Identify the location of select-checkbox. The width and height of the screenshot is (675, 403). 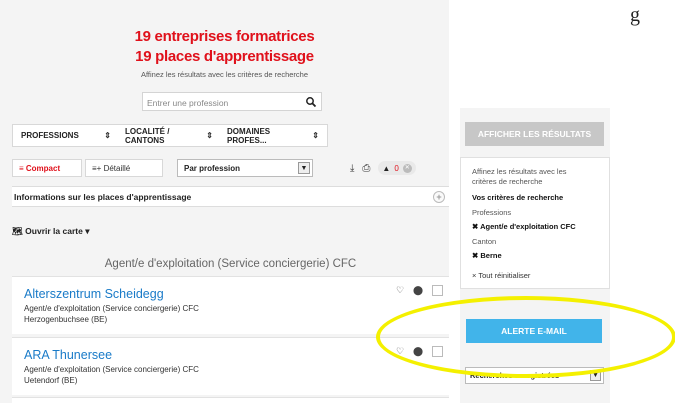
(437, 290).